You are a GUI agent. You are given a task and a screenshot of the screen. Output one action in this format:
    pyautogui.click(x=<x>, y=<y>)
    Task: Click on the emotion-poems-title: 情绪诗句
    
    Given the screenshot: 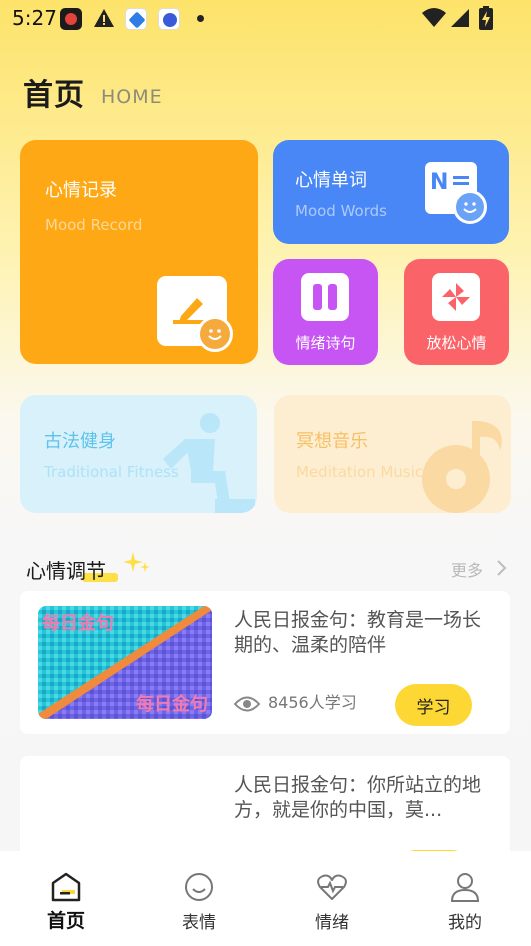 What is the action you would take?
    pyautogui.click(x=325, y=343)
    